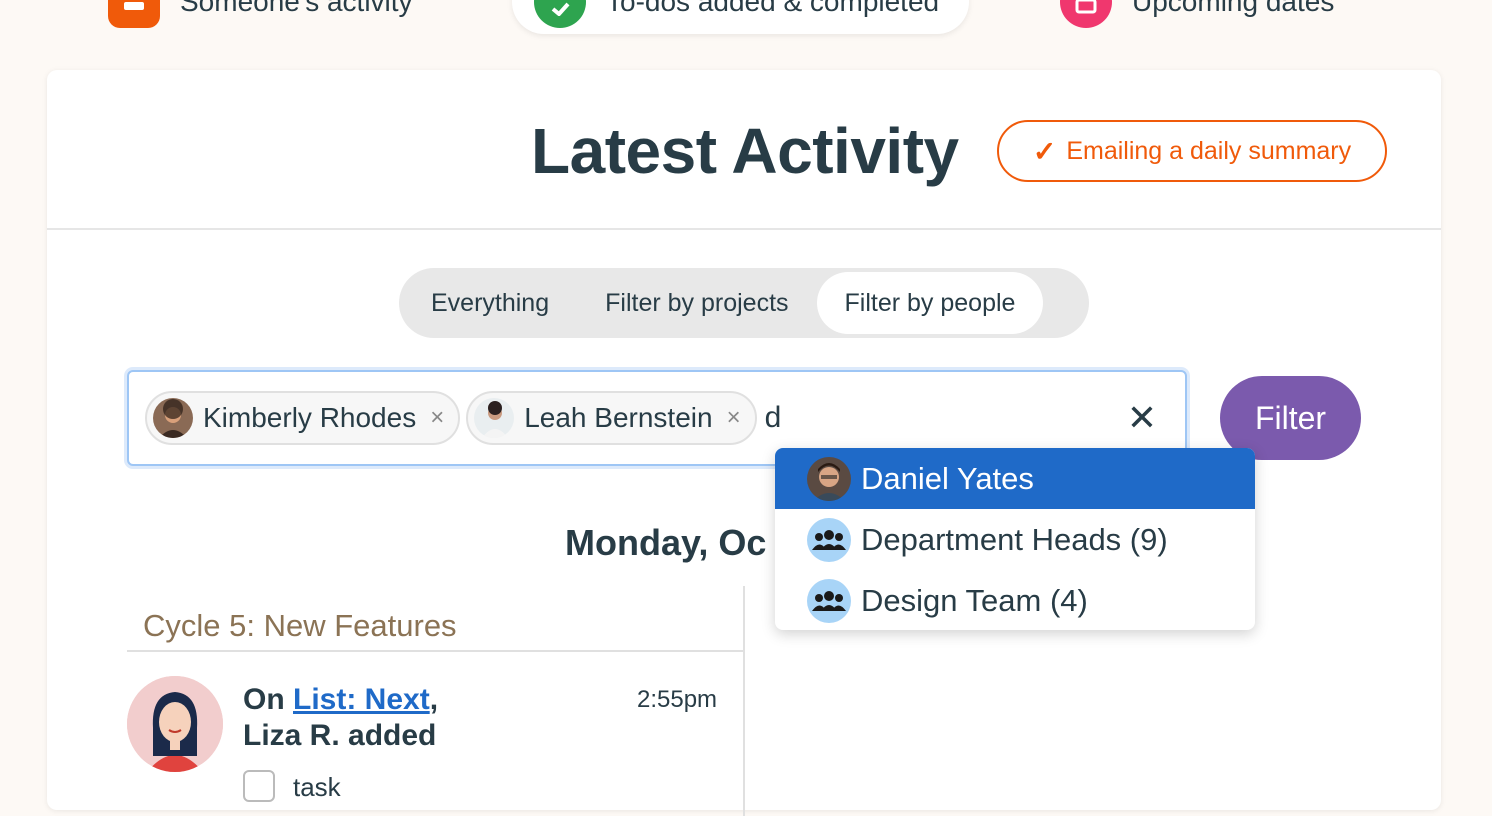 The width and height of the screenshot is (1492, 816). I want to click on person-icon, so click(134, 14).